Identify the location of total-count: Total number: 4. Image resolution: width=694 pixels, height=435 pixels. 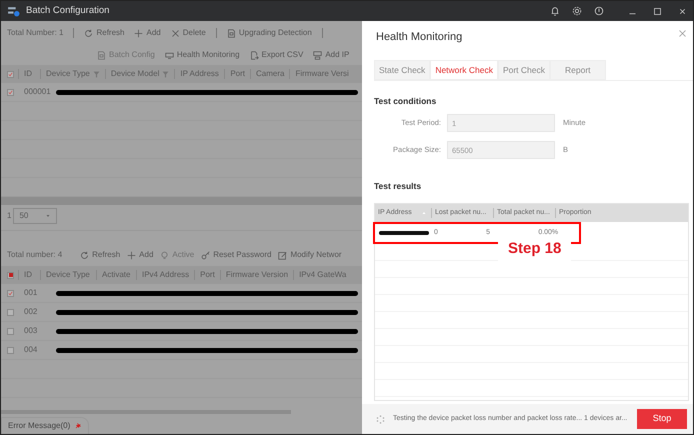
(34, 255).